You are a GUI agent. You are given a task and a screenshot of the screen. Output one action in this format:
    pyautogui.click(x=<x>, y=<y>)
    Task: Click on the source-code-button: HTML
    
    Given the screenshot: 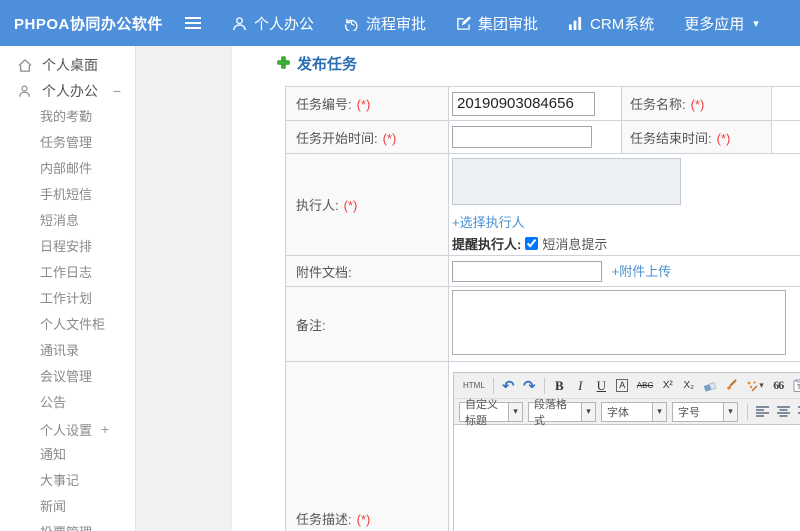 What is the action you would take?
    pyautogui.click(x=474, y=386)
    